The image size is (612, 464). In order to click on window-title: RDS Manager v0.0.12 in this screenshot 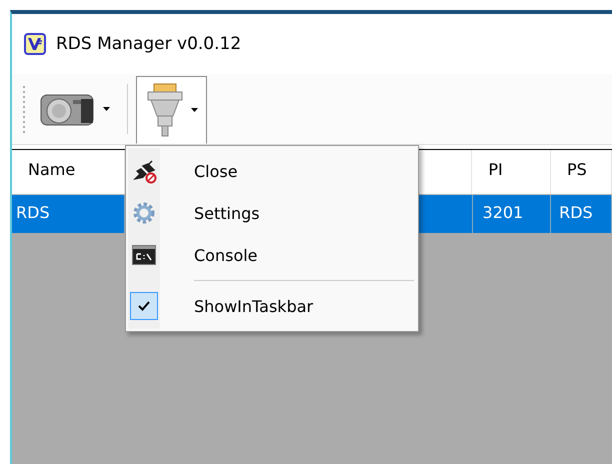, I will do `click(149, 44)`.